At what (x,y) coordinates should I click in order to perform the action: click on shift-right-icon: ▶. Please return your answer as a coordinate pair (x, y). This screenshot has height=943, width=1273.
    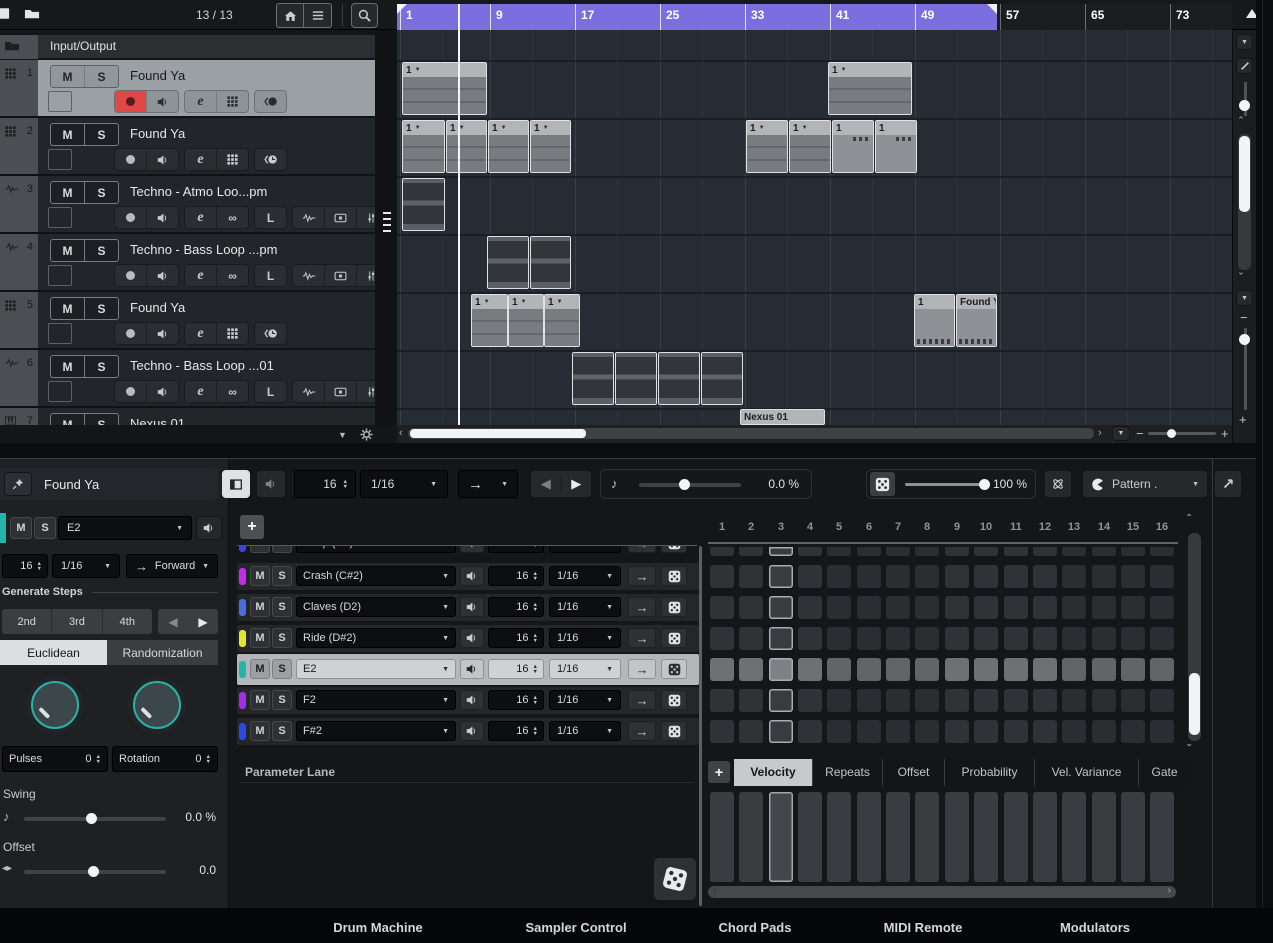
    Looking at the image, I should click on (203, 621).